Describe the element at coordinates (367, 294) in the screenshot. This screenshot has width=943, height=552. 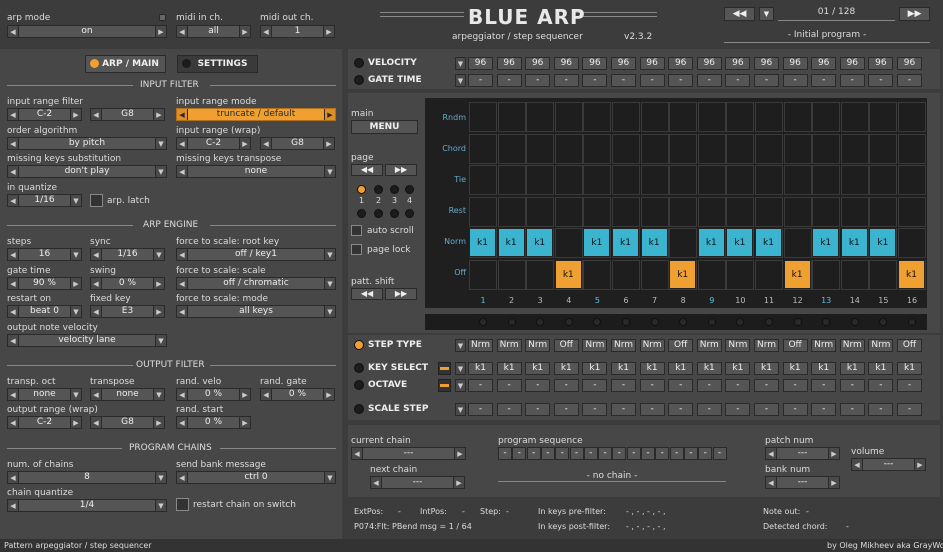
I see `shift-left-button: ◀◀` at that location.